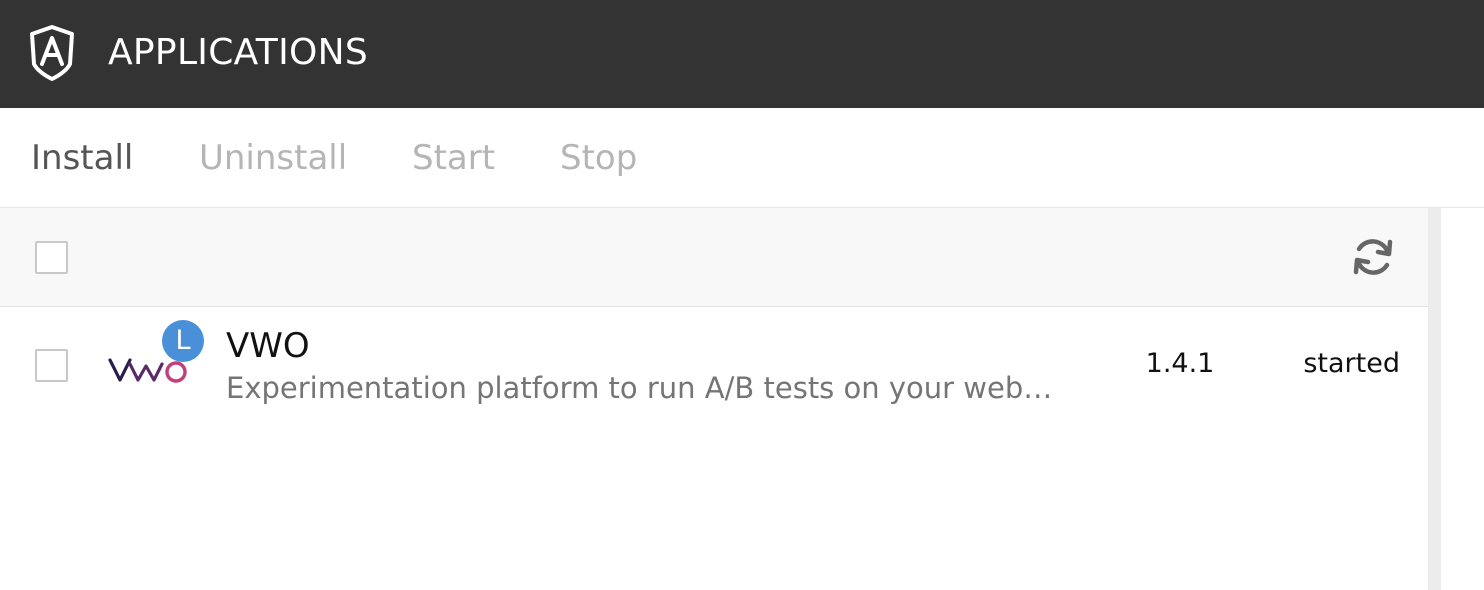 The height and width of the screenshot is (590, 1484). I want to click on angular-shield-icon, so click(52, 53).